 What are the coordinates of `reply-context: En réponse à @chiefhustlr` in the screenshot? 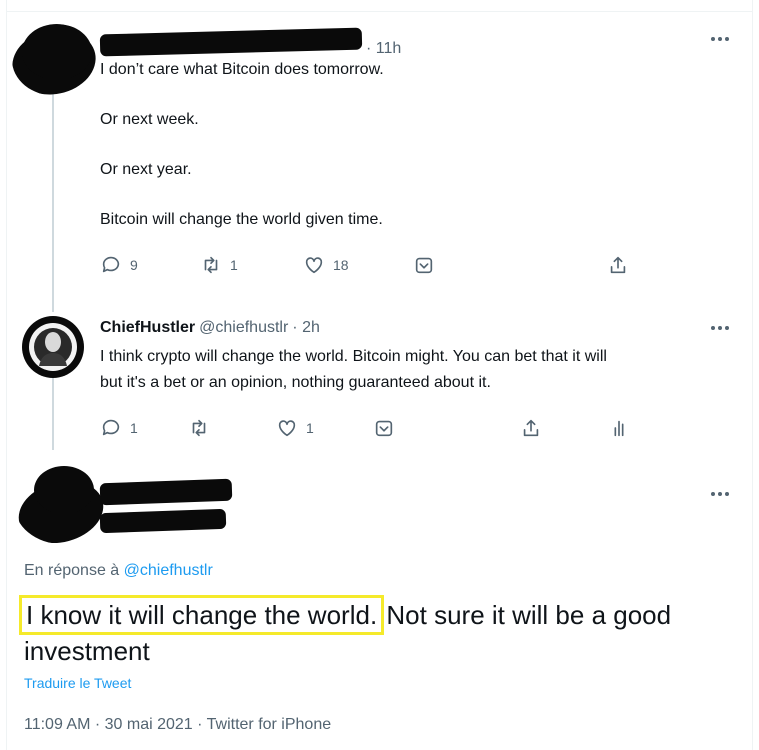 It's located at (118, 571).